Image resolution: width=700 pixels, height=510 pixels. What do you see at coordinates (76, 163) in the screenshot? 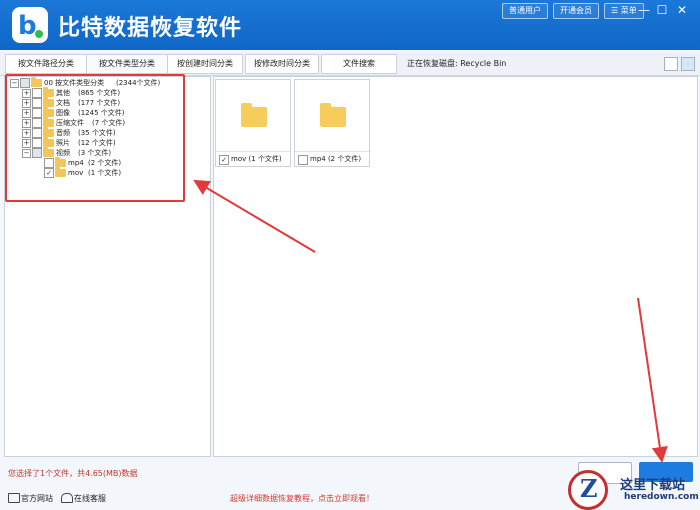
I see `tree-item-label: mp4` at bounding box center [76, 163].